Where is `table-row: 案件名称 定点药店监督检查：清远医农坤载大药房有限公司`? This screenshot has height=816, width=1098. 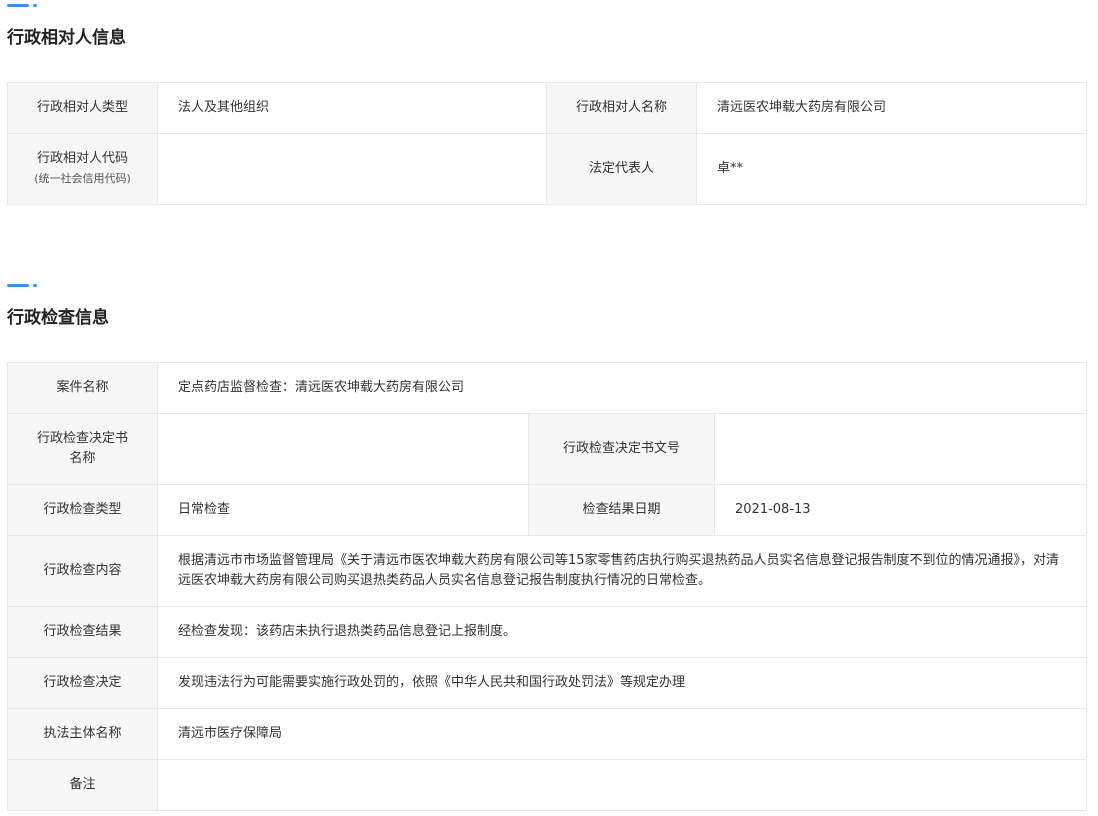
table-row: 案件名称 定点药店监督检查：清远医农坤载大药房有限公司 is located at coordinates (547, 388).